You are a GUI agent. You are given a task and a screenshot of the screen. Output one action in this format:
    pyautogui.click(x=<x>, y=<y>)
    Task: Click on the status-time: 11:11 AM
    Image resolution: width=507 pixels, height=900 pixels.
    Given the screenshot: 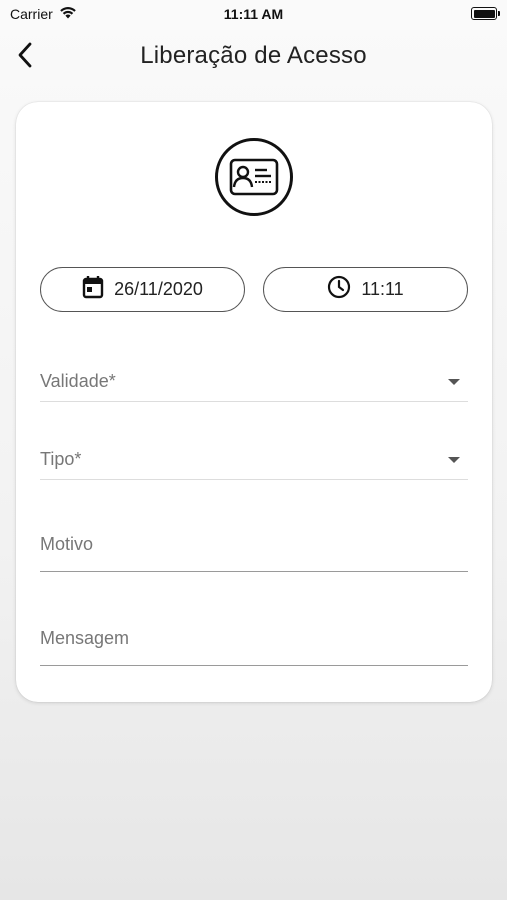 What is the action you would take?
    pyautogui.click(x=253, y=14)
    